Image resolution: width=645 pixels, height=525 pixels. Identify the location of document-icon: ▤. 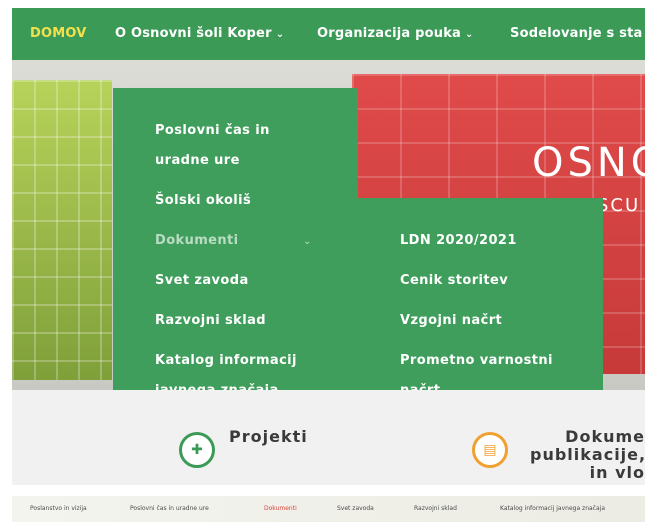
(490, 450).